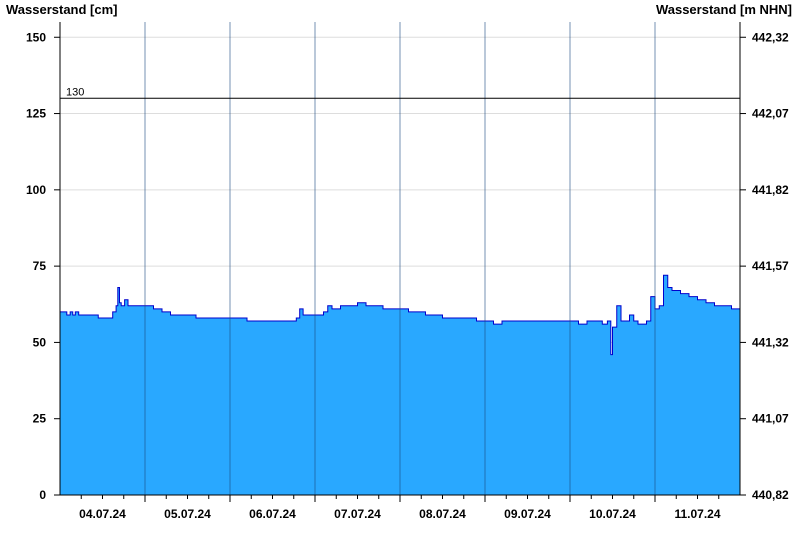 The image size is (800, 555). I want to click on y-left-tick-label-6: 150, so click(36, 37).